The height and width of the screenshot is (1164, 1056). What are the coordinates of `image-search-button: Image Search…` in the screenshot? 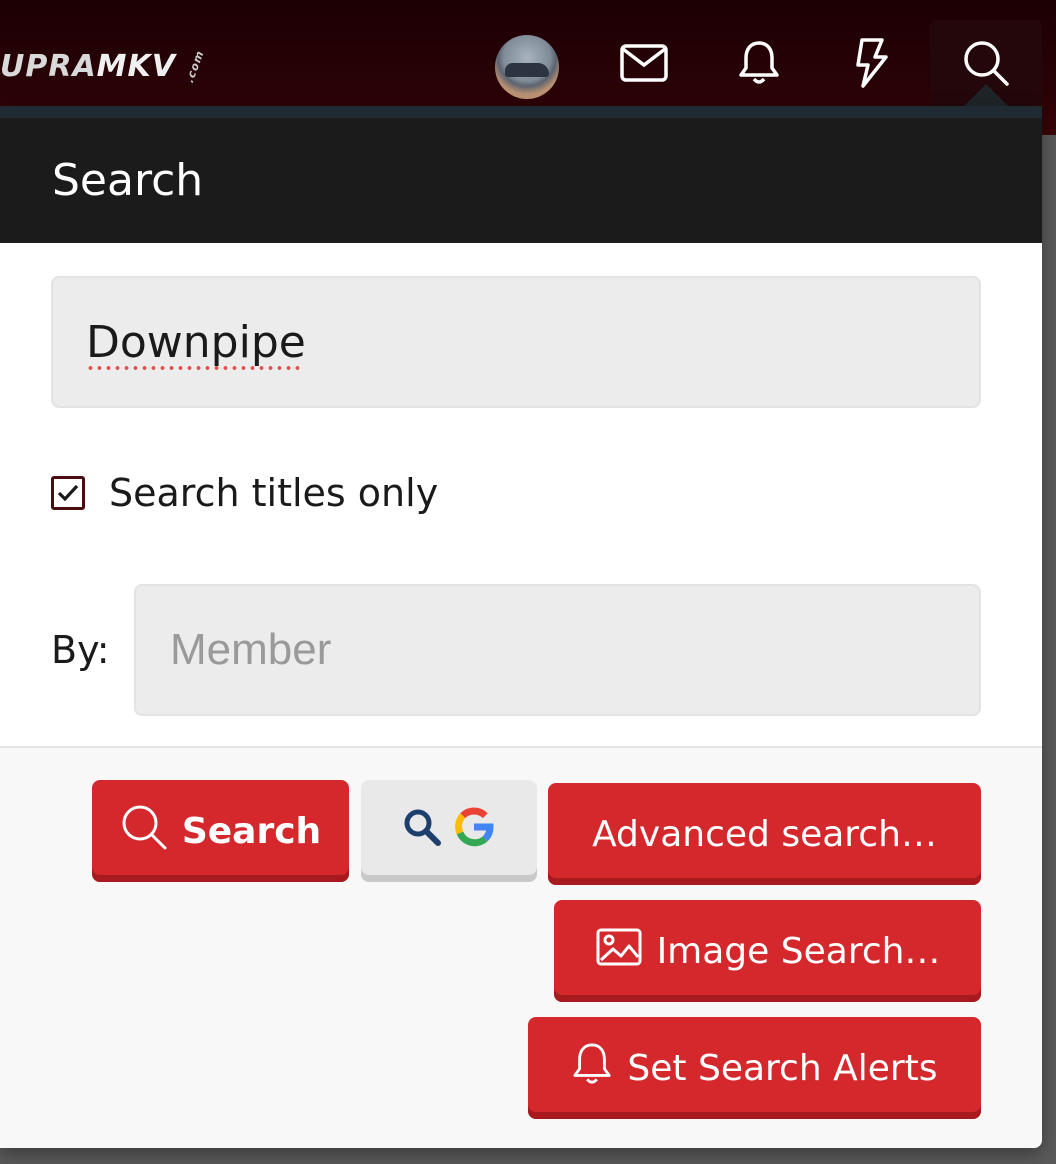 It's located at (767, 951).